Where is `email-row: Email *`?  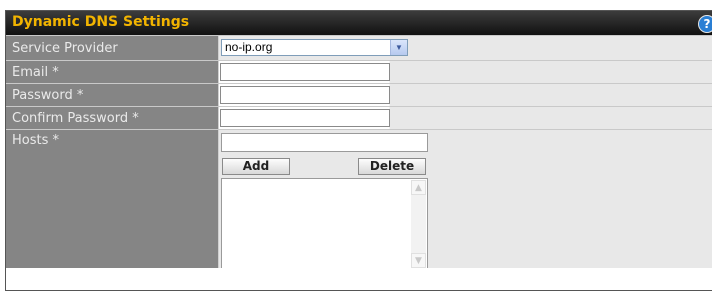 email-row: Email * is located at coordinates (359, 71).